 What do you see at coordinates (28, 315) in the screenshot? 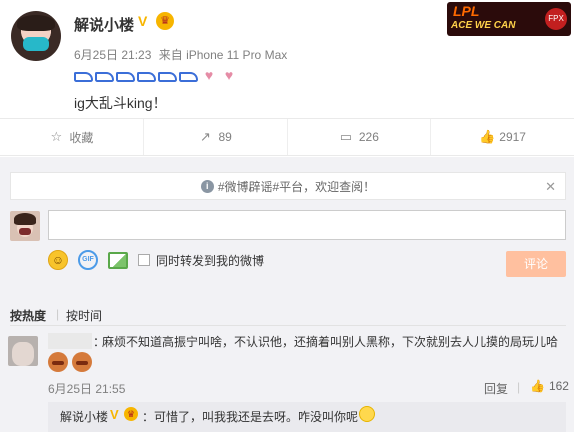
I see `sort-by-hot: 按热度` at bounding box center [28, 315].